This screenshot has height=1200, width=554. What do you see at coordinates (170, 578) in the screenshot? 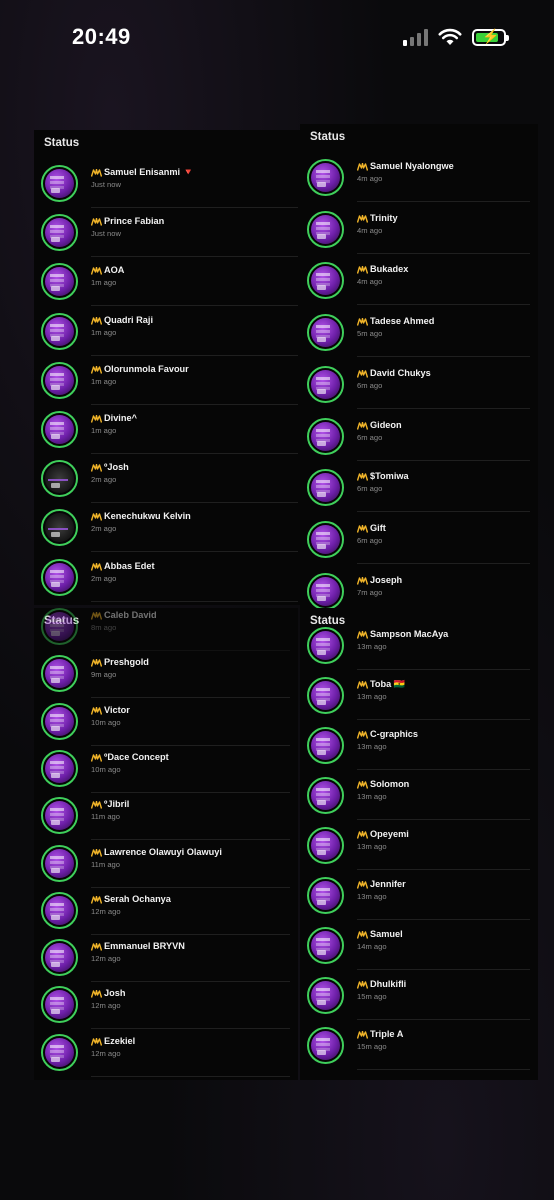
I see `status-row: Abbas Edet 2m ago` at bounding box center [170, 578].